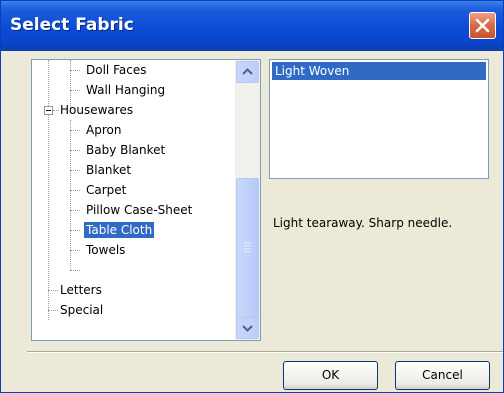  What do you see at coordinates (125, 90) in the screenshot?
I see `tree-item-wall-hanging: Wall Hanging` at bounding box center [125, 90].